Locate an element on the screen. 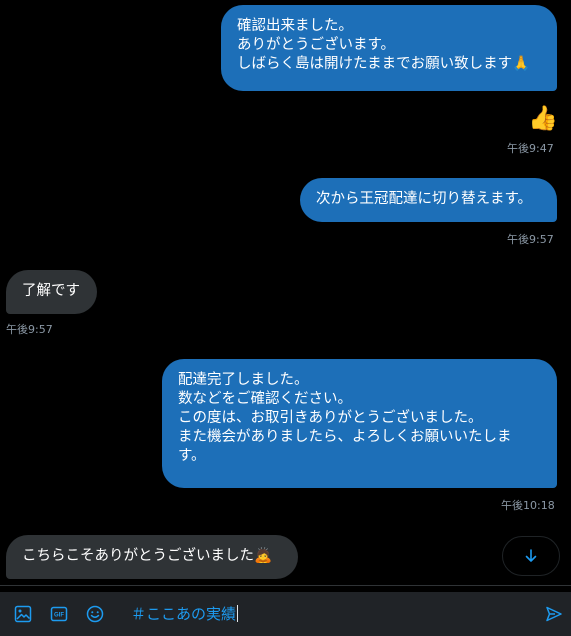 This screenshot has height=636, width=571. message-timestamp: 午後10:18 is located at coordinates (528, 505).